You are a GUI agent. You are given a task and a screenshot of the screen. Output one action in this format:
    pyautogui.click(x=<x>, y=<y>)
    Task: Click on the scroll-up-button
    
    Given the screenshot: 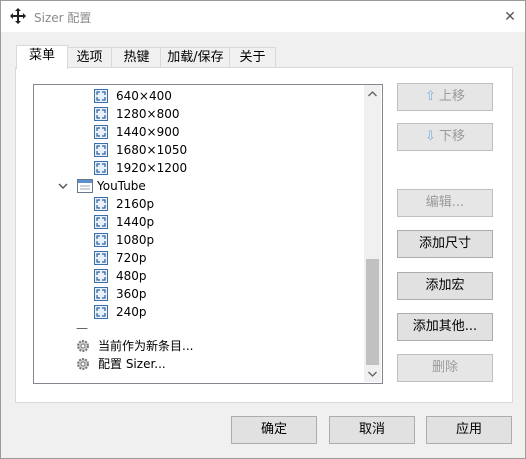 What is the action you would take?
    pyautogui.click(x=372, y=93)
    